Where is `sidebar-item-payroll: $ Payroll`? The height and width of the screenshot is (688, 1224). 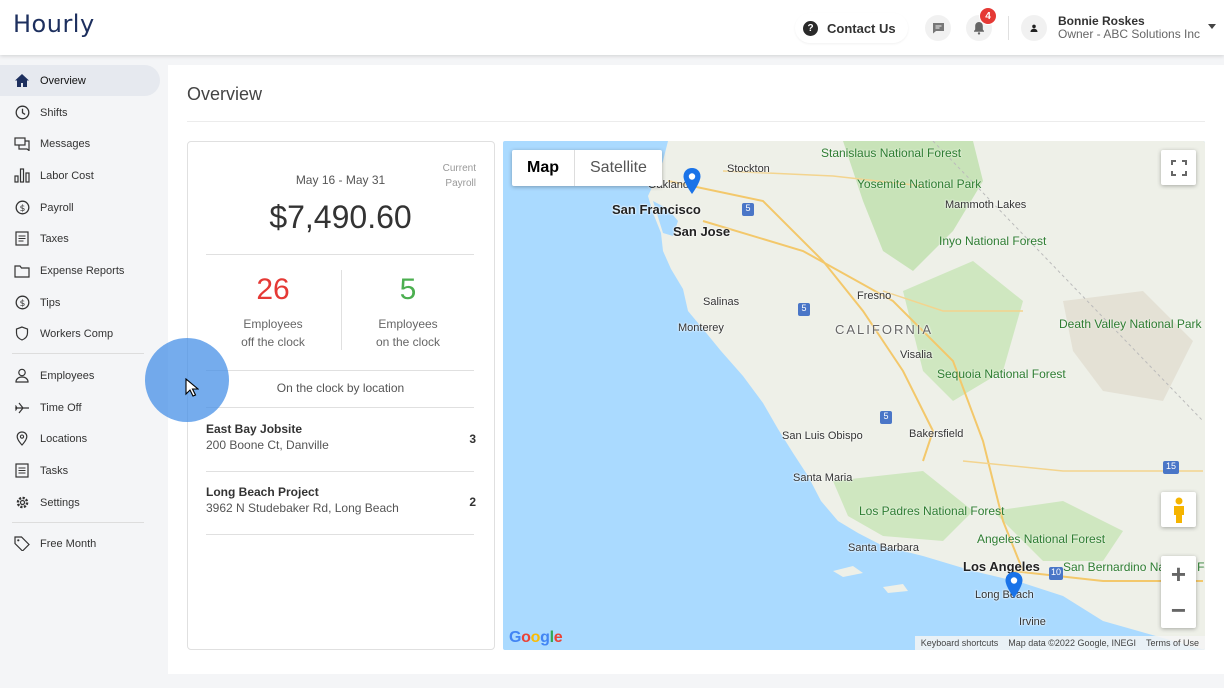
sidebar-item-payroll: $ Payroll is located at coordinates (80, 207).